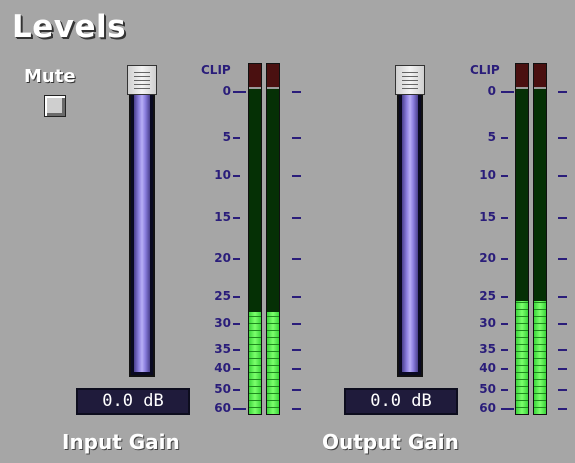 This screenshot has width=575, height=463. I want to click on output-gain-fader-track, so click(410, 224).